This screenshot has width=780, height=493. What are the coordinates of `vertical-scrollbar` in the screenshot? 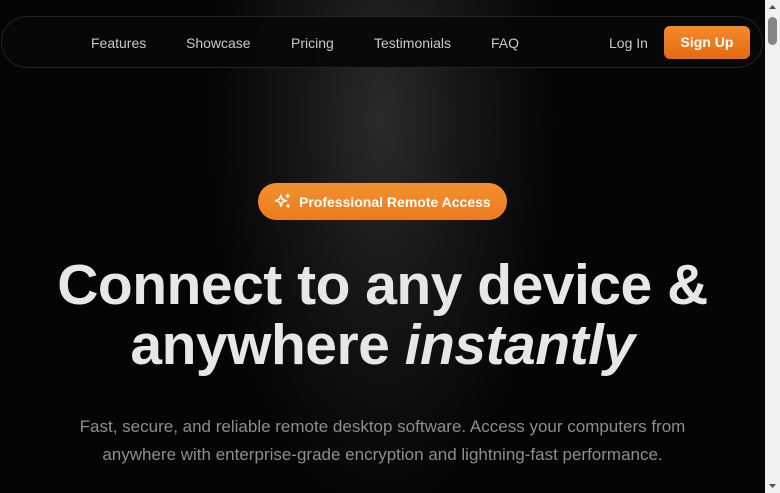 It's located at (772, 246).